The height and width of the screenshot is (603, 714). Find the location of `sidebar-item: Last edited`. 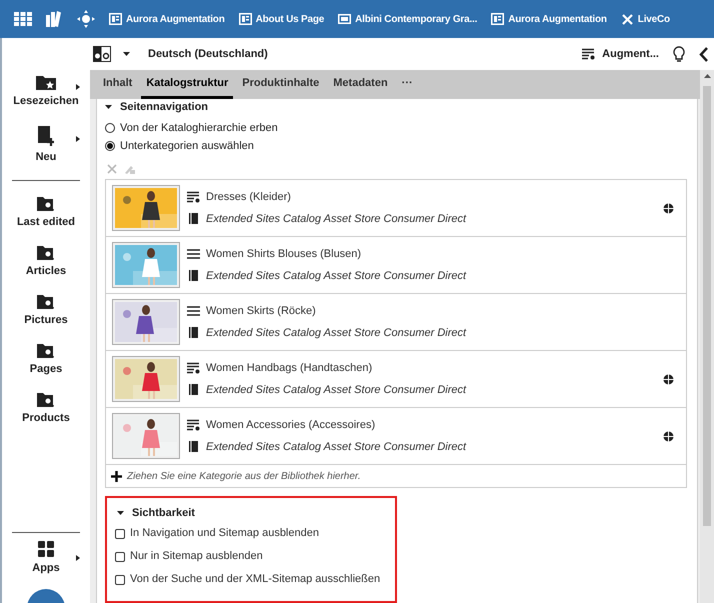

sidebar-item: Last edited is located at coordinates (46, 211).